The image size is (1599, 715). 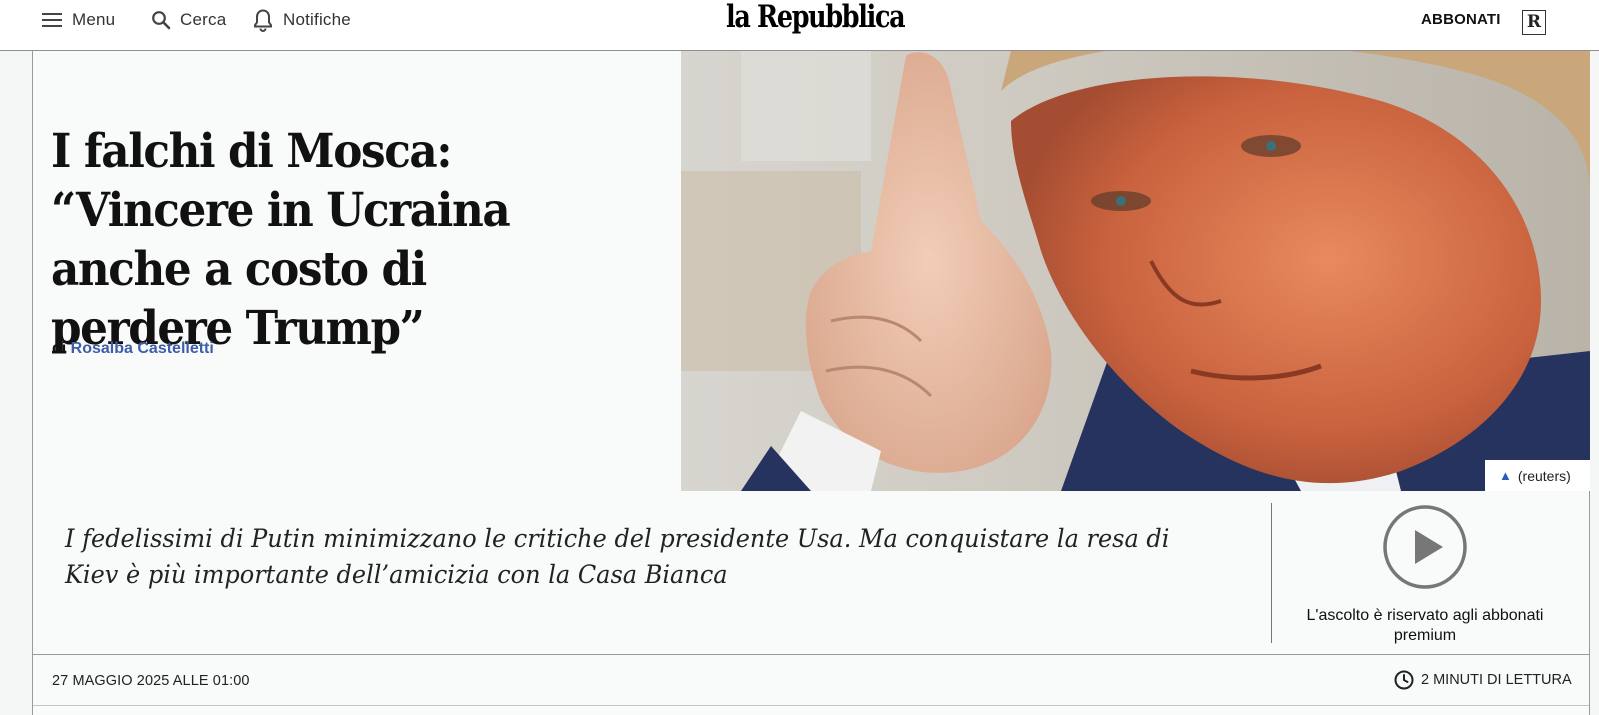 I want to click on reading-time-text: 2 MINUTI DI LETTURA, so click(x=1496, y=680).